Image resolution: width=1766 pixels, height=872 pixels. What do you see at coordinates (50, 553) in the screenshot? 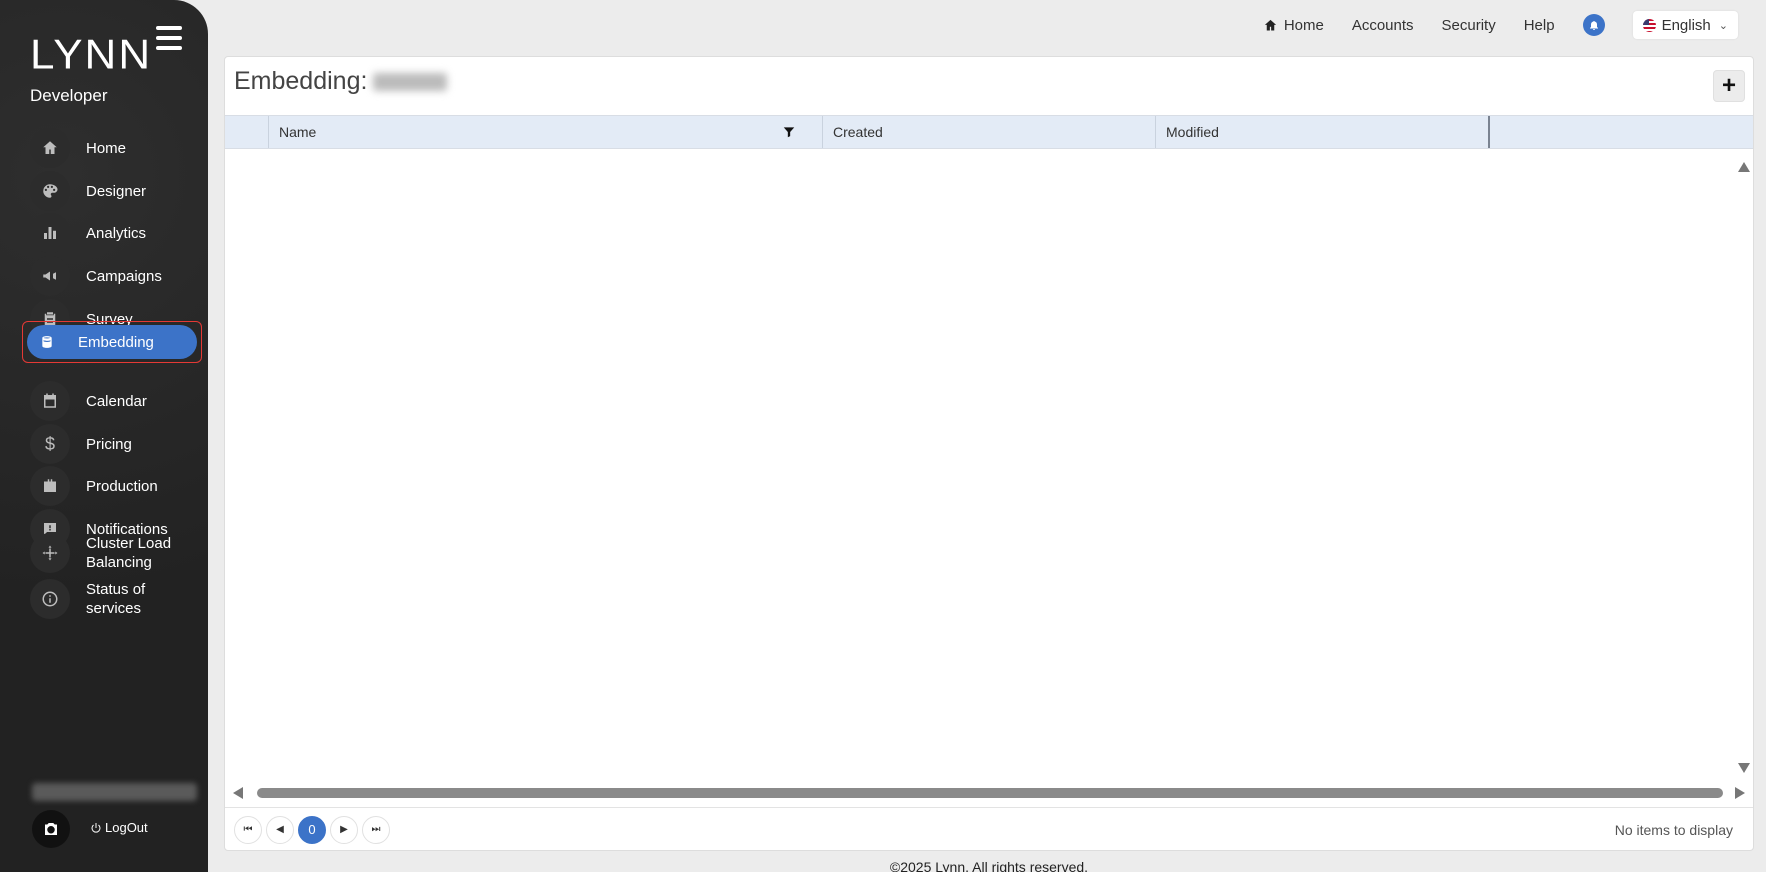
I see `cluster-icon` at bounding box center [50, 553].